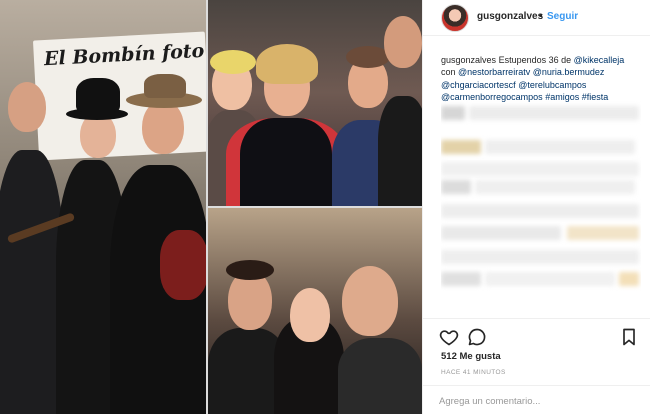 This screenshot has height=414, width=650. I want to click on guitar, so click(183, 265).